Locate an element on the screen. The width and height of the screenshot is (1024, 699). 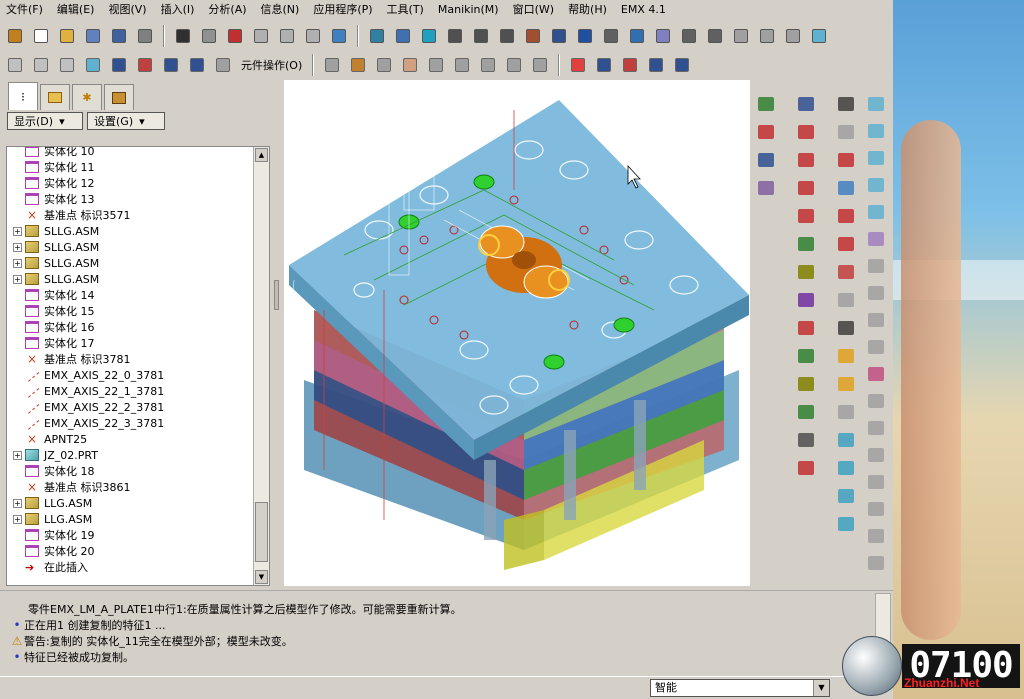
tree-item: 实体化 16 is located at coordinates (130, 327).